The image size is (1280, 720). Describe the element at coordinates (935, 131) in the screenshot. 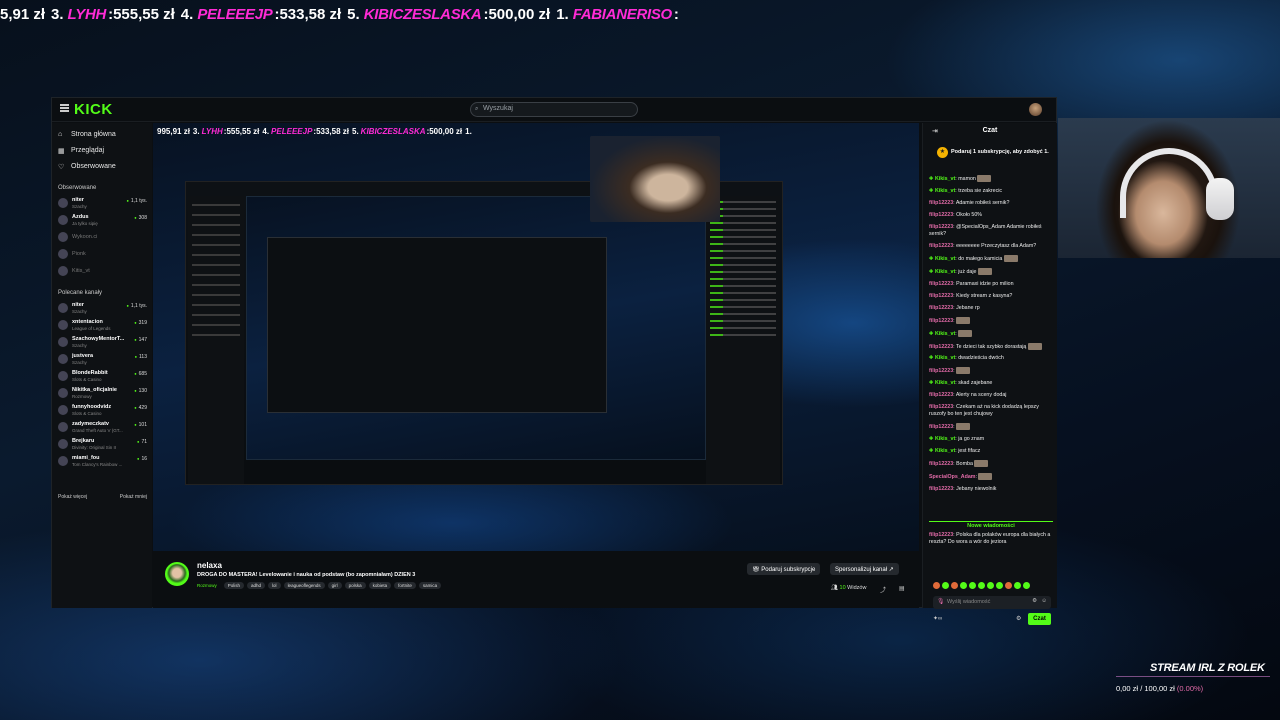

I see `collapse-chat-icon: ⇥` at that location.